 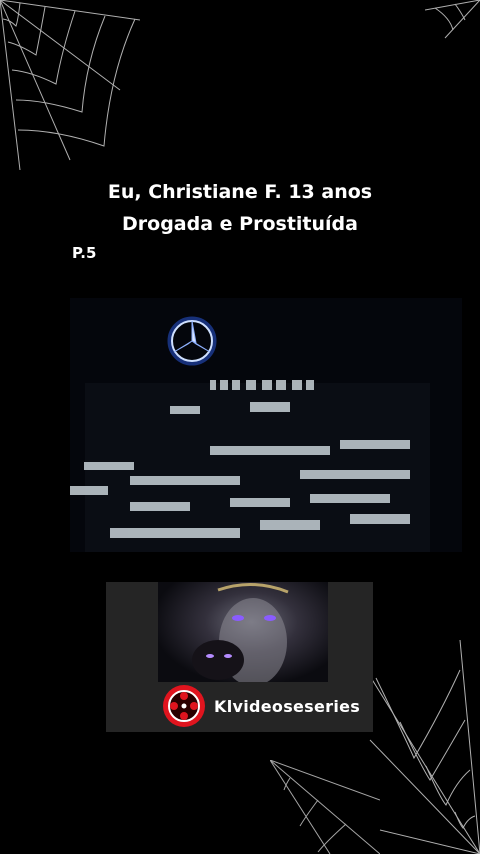 What do you see at coordinates (84, 253) in the screenshot?
I see `part-label: P.5` at bounding box center [84, 253].